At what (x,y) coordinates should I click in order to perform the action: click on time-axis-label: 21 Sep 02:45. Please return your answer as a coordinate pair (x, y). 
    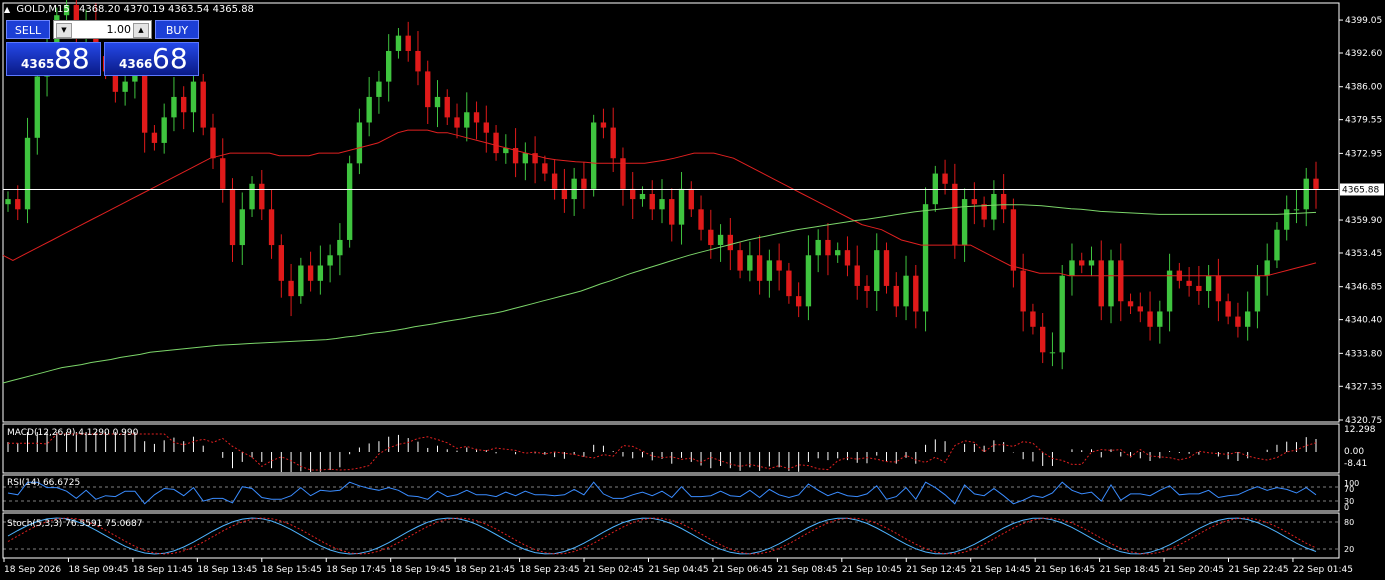
    Looking at the image, I should click on (614, 570).